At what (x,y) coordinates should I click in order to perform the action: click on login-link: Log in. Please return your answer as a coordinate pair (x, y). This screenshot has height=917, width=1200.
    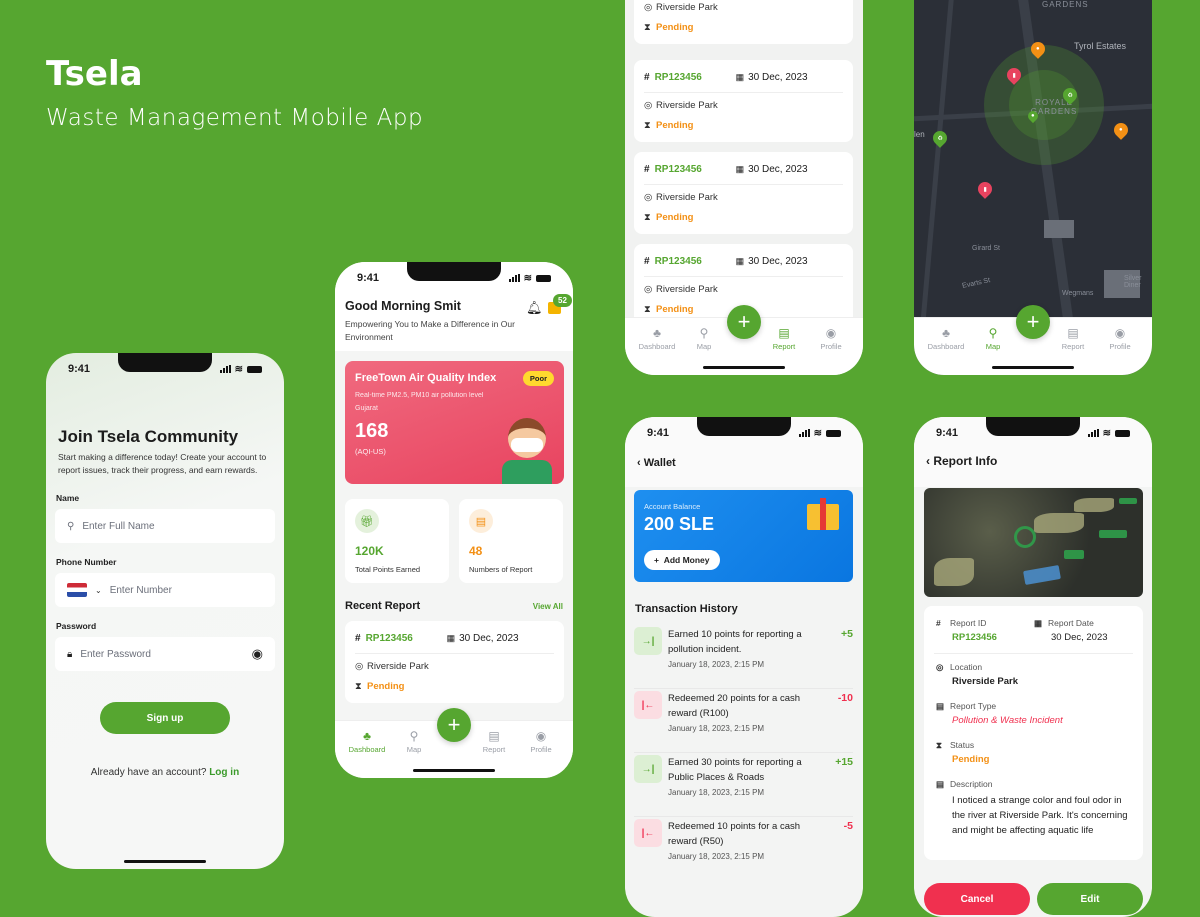
    Looking at the image, I should click on (224, 772).